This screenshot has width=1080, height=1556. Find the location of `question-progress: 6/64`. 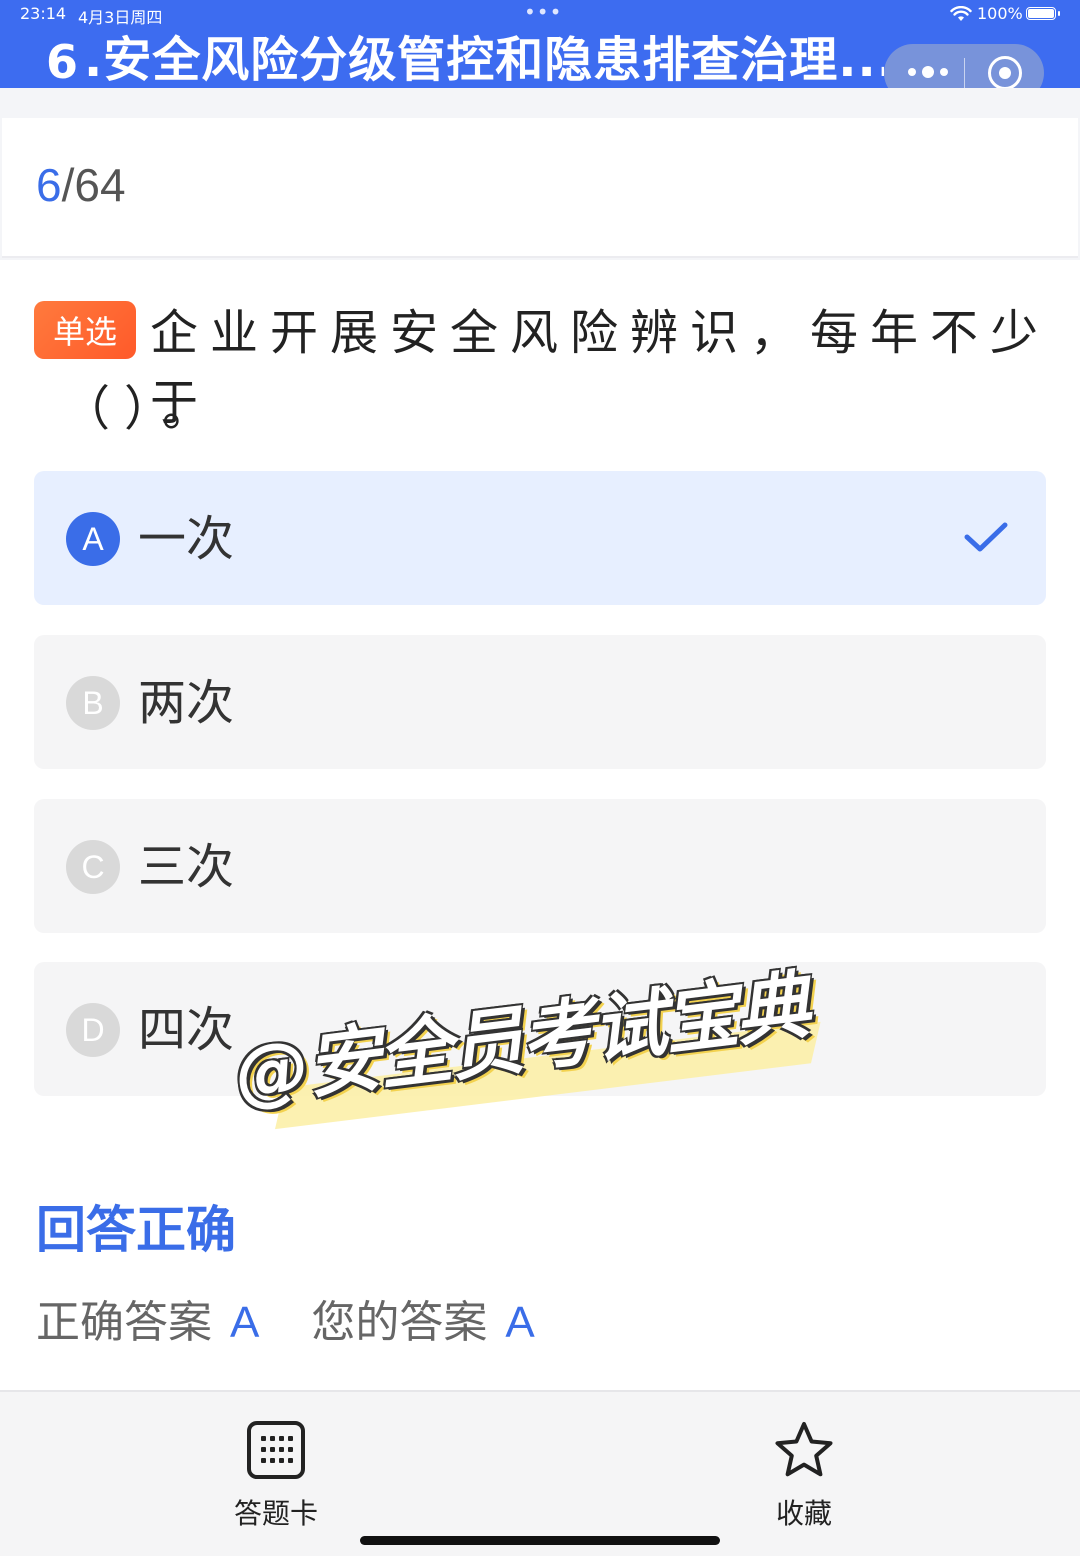

question-progress: 6/64 is located at coordinates (81, 185).